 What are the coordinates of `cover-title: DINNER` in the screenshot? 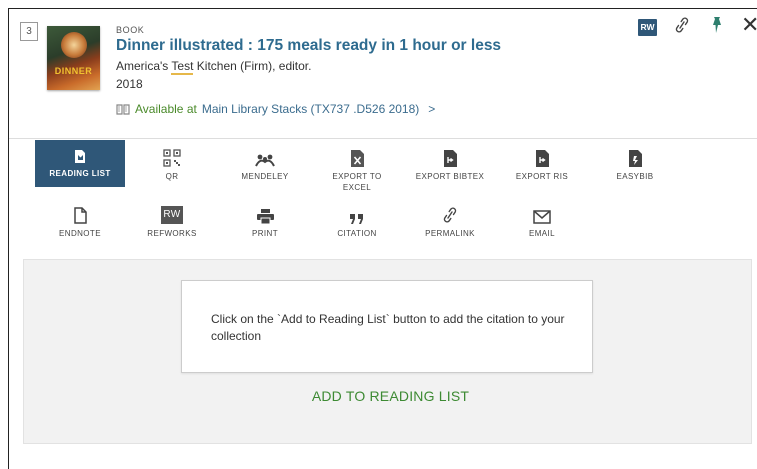 It's located at (73, 71).